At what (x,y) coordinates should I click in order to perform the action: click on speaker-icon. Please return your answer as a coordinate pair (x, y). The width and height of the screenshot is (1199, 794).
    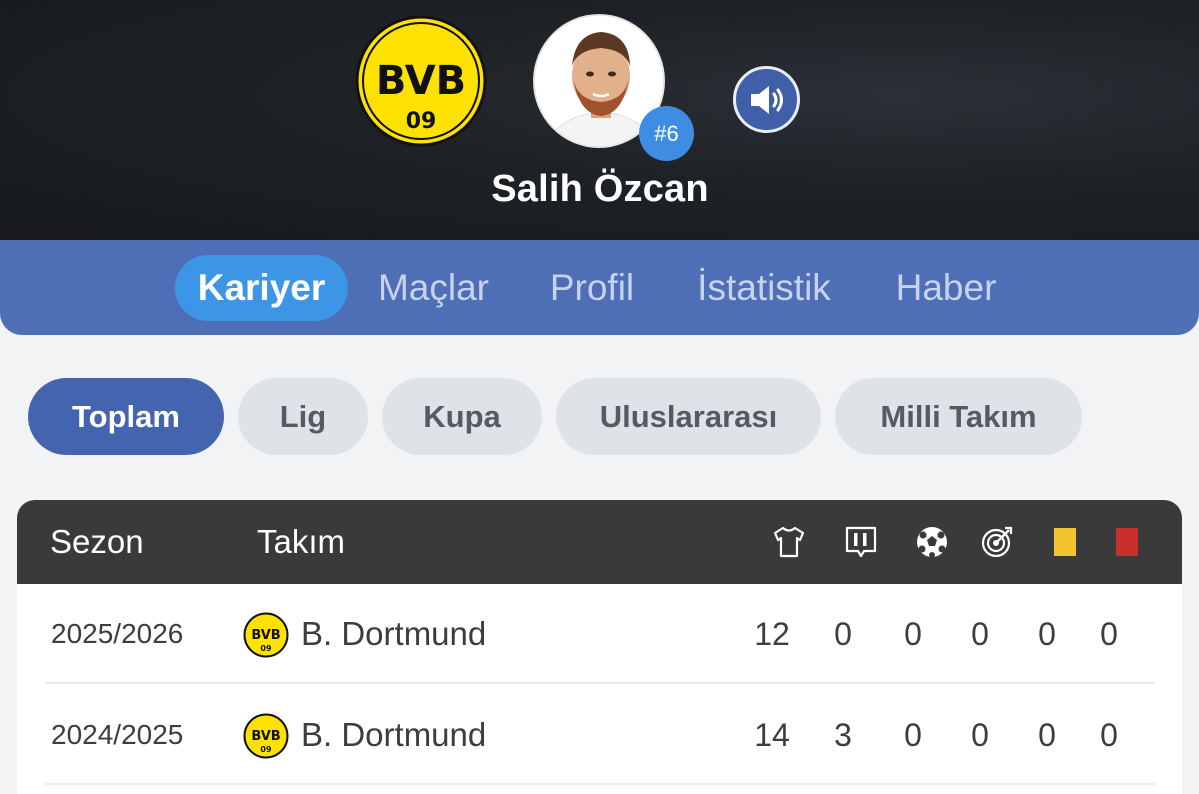
    Looking at the image, I should click on (766, 99).